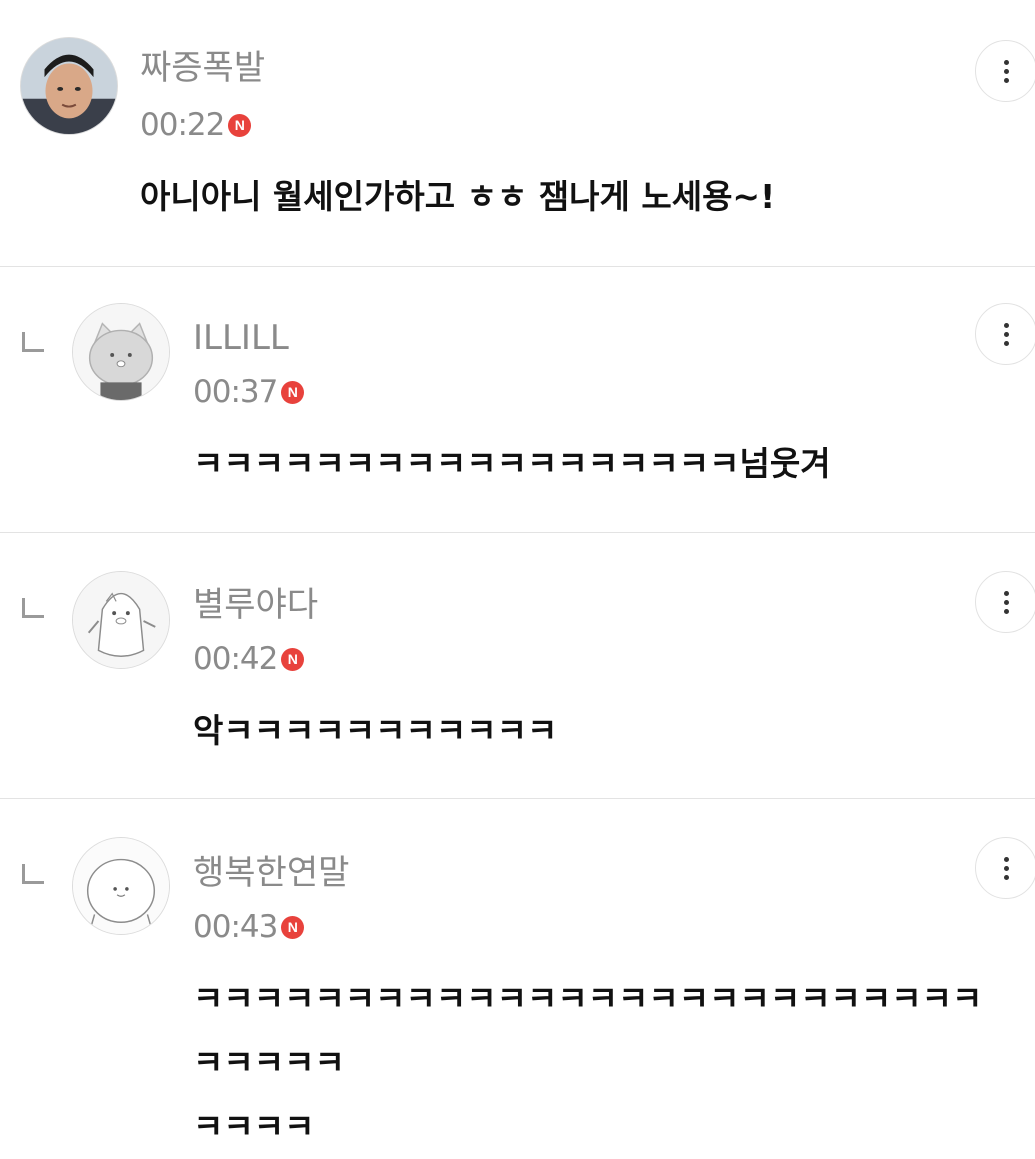 The width and height of the screenshot is (1035, 1159). Describe the element at coordinates (375, 730) in the screenshot. I see `comment-text: 악ㅋㅋㅋㅋㅋㅋㅋㅋㅋㅋㅋ` at that location.